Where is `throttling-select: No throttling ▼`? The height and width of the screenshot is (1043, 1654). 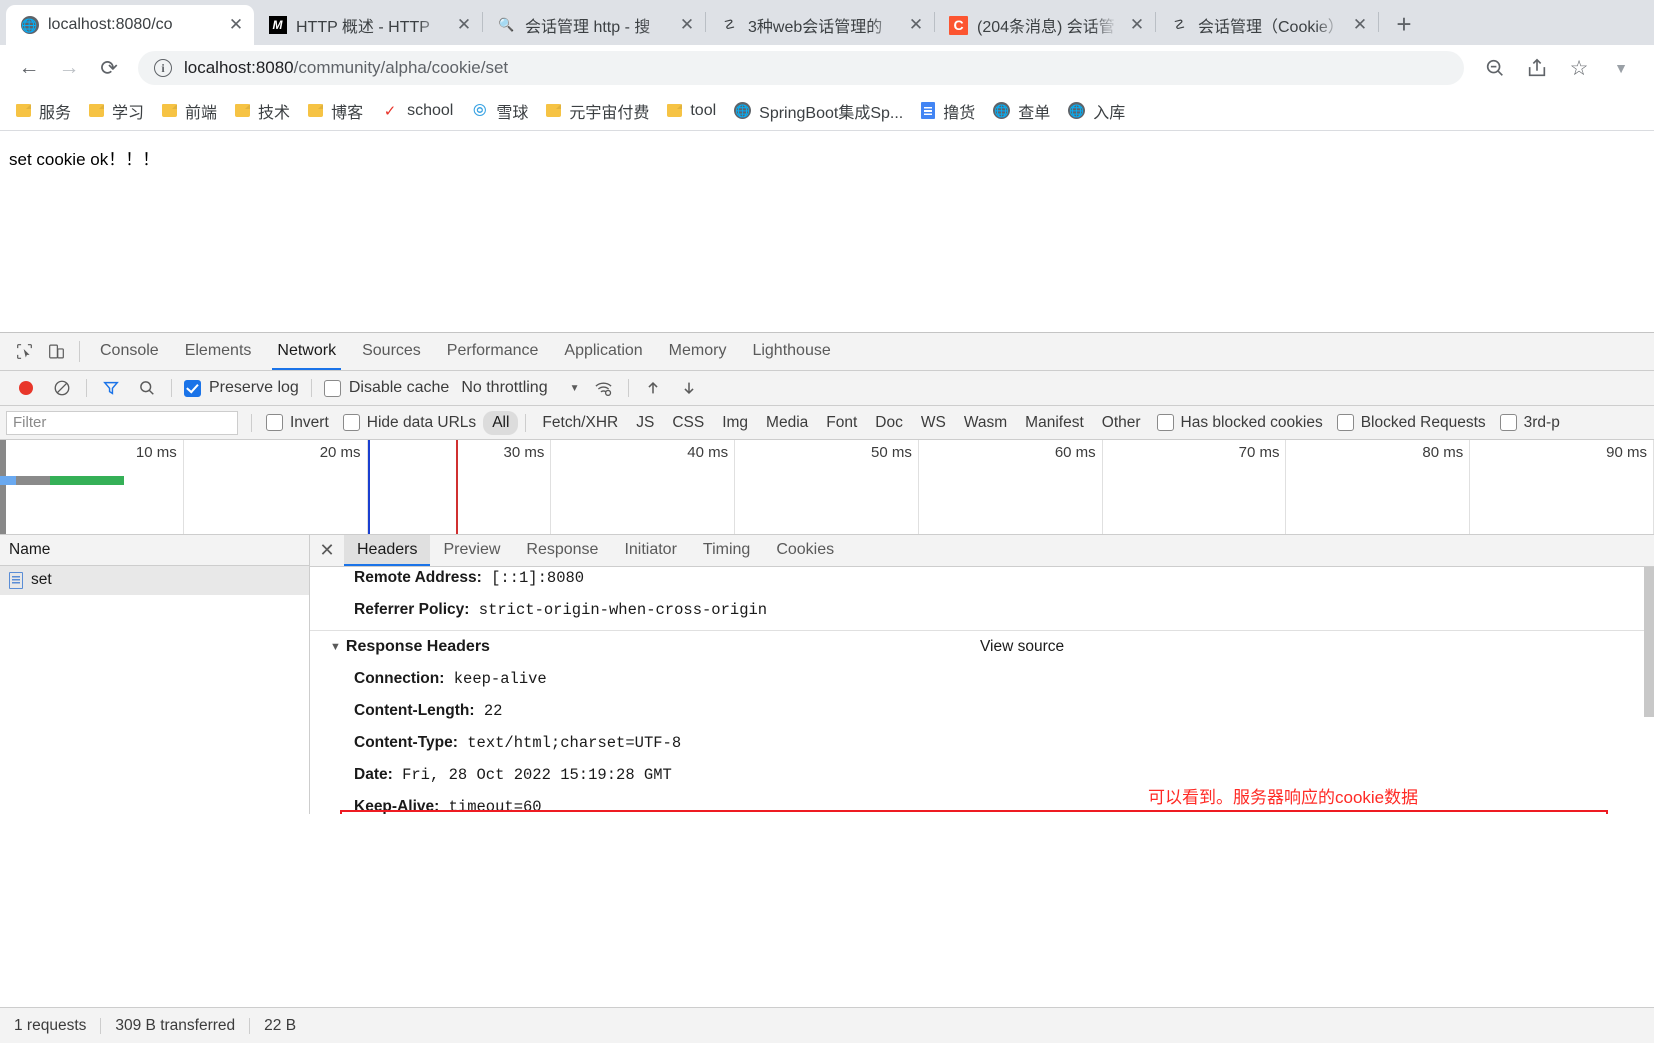 throttling-select: No throttling ▼ is located at coordinates (520, 388).